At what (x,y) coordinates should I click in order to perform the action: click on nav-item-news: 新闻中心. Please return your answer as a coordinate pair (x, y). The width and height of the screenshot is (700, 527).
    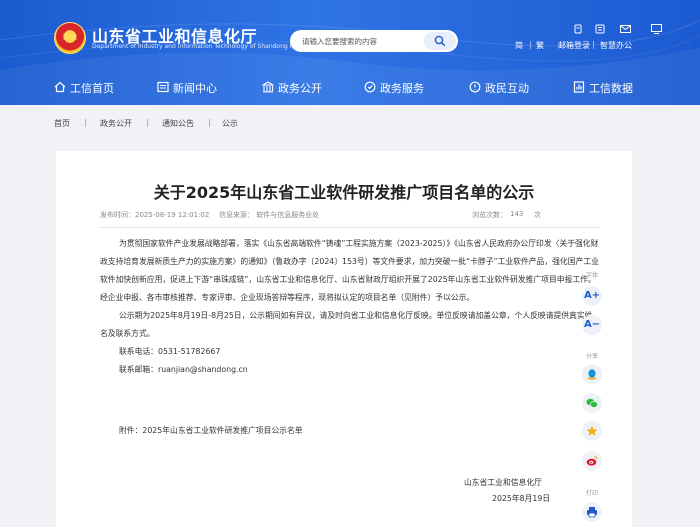
    Looking at the image, I should click on (187, 89).